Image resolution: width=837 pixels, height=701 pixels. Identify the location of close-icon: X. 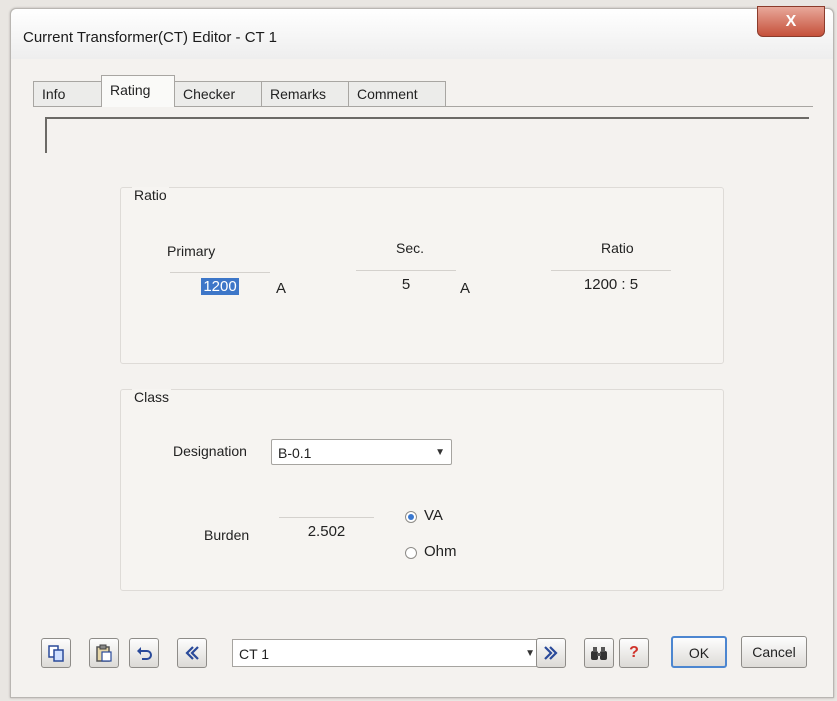
(791, 21).